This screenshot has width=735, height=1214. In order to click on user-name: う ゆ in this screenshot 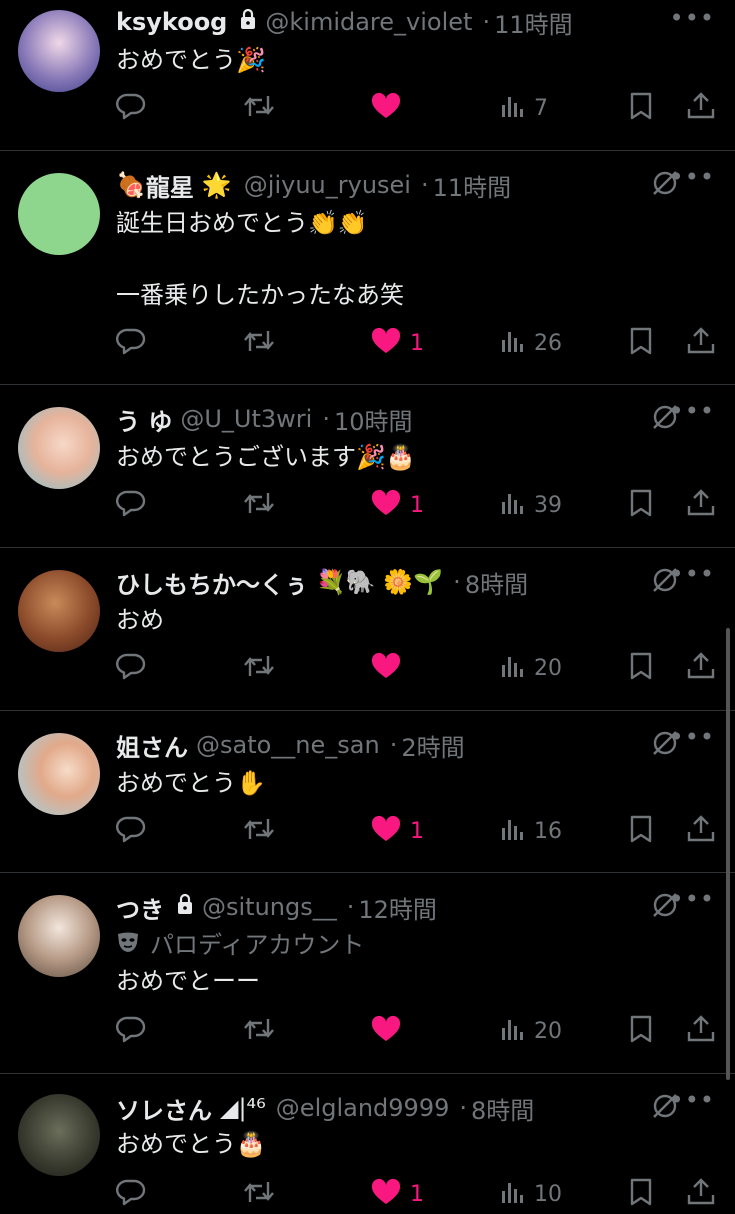, I will do `click(144, 419)`.